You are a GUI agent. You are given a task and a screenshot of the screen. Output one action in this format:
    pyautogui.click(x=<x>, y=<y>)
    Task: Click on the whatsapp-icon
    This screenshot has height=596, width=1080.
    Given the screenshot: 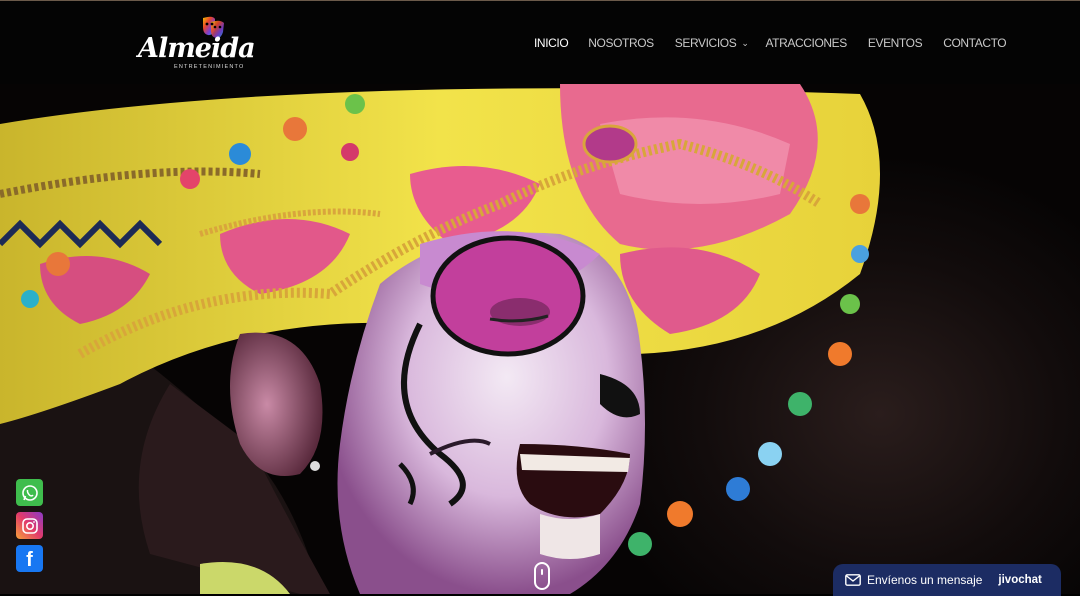 What is the action you would take?
    pyautogui.click(x=30, y=493)
    